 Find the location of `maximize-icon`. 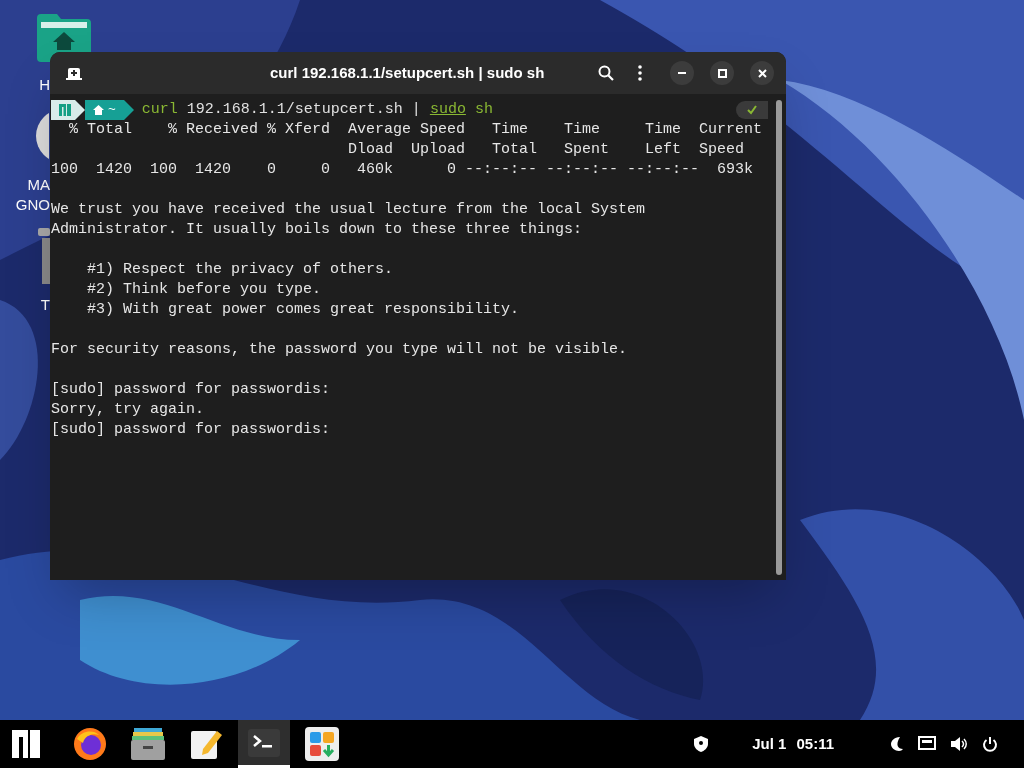

maximize-icon is located at coordinates (722, 73).